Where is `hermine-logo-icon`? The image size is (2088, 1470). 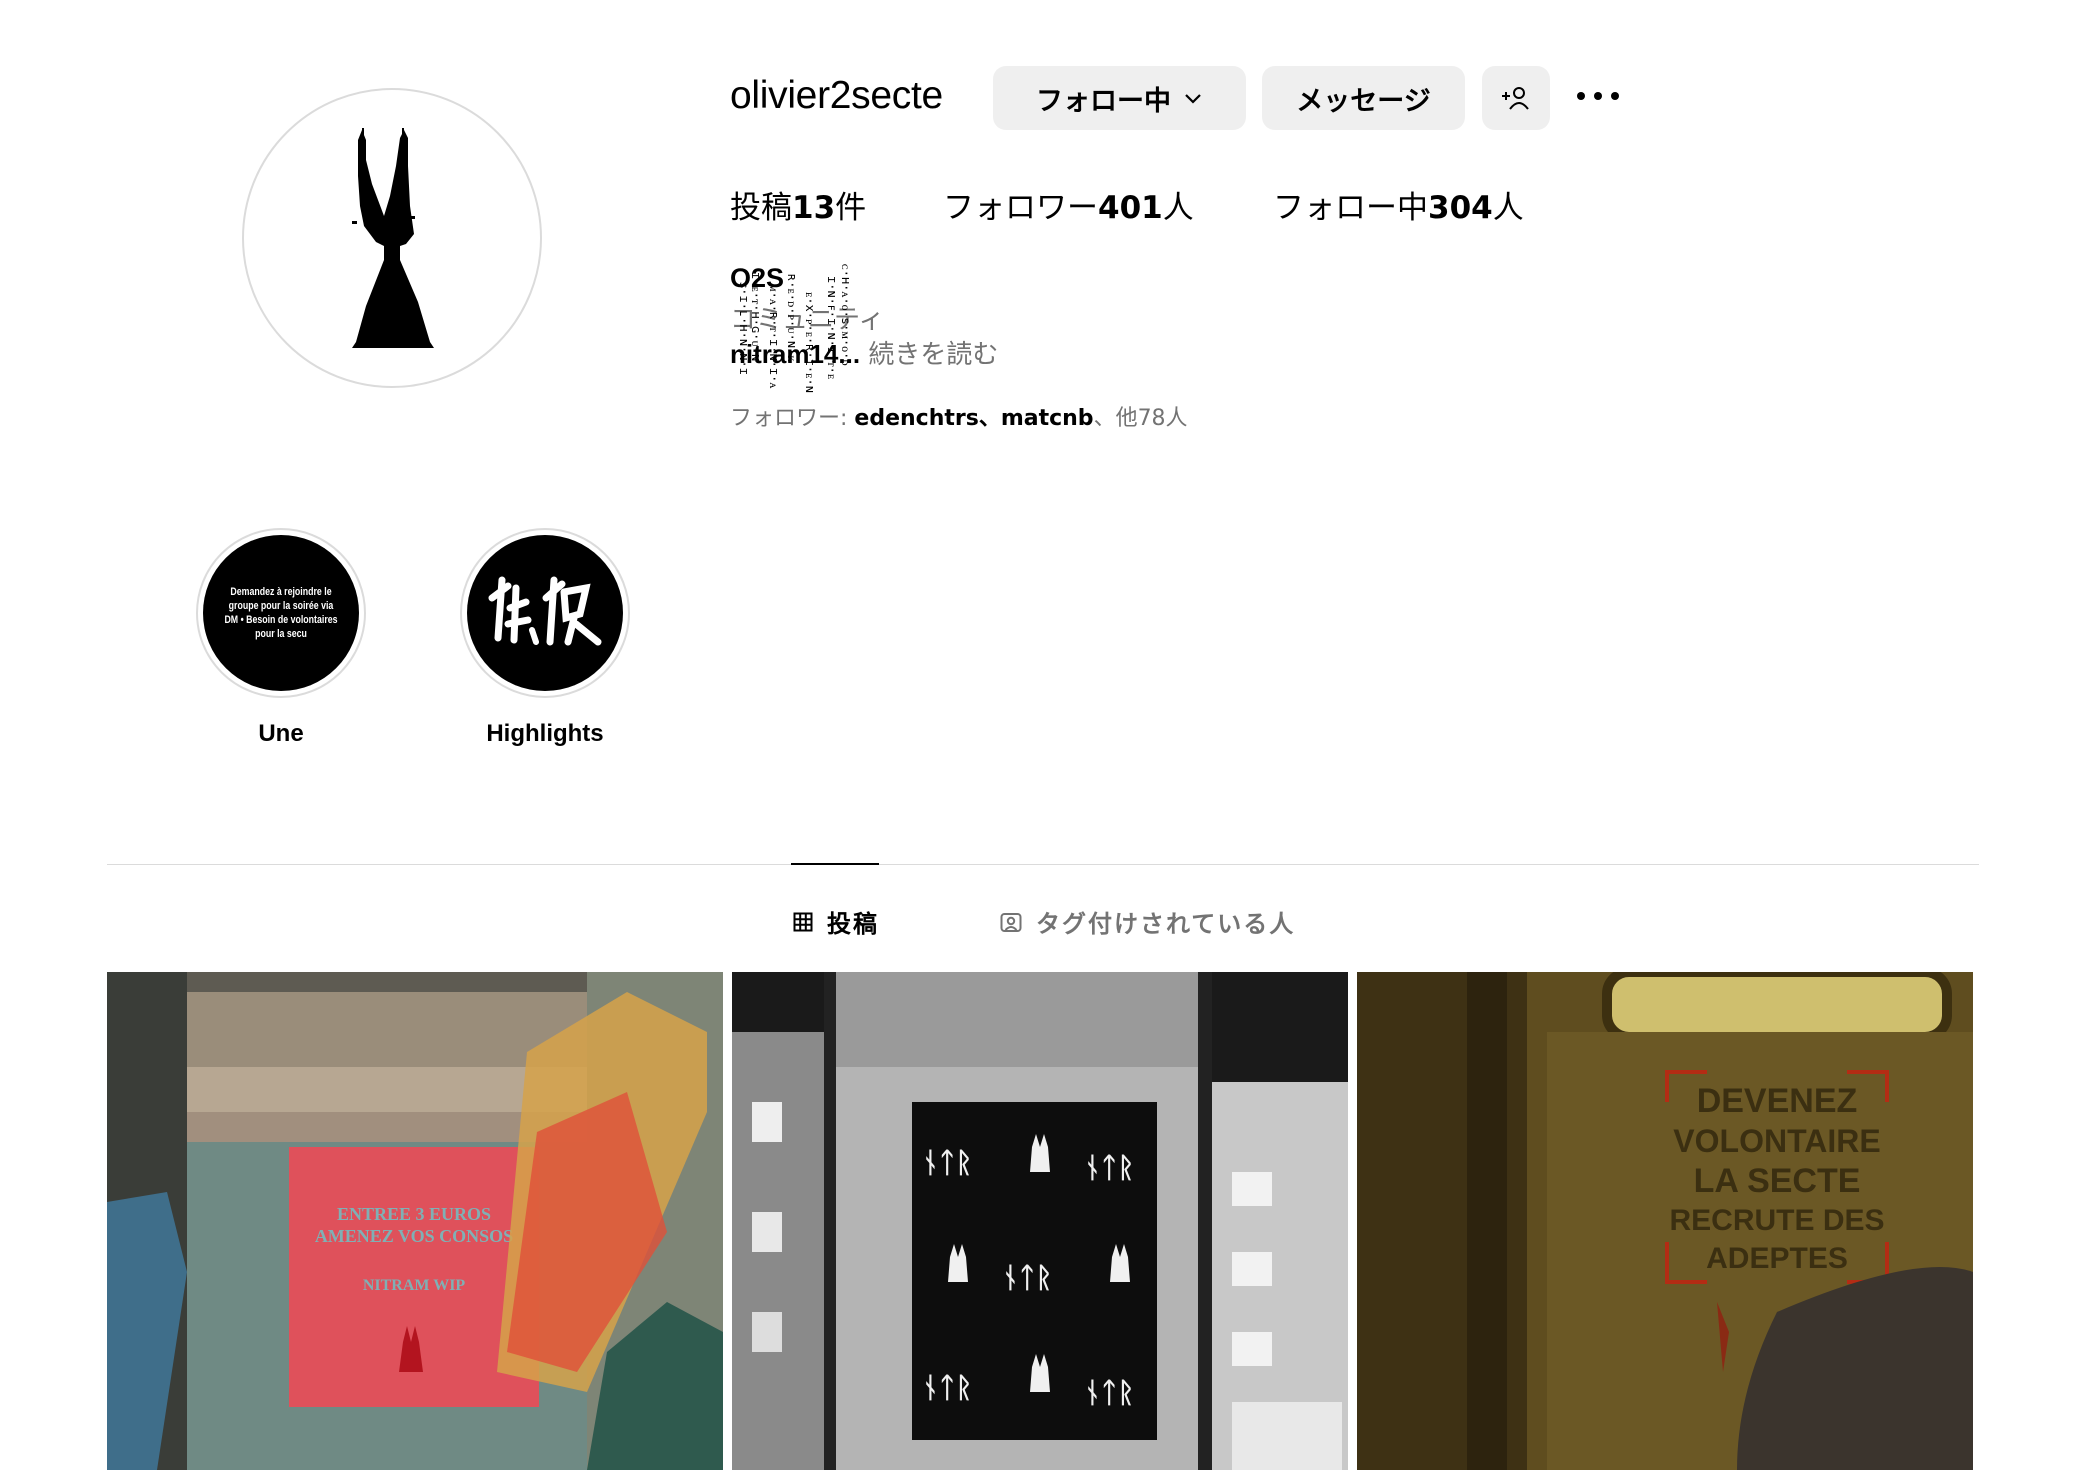 hermine-logo-icon is located at coordinates (393, 238).